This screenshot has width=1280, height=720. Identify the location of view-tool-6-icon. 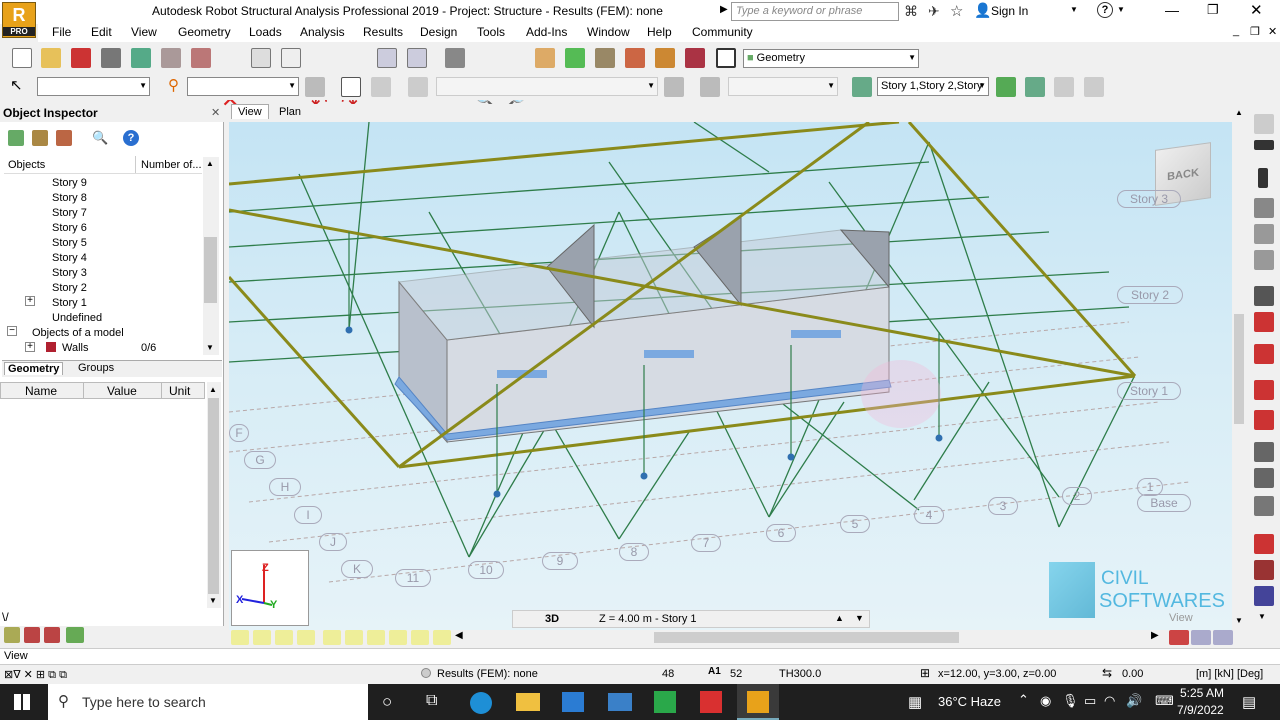
(354, 637).